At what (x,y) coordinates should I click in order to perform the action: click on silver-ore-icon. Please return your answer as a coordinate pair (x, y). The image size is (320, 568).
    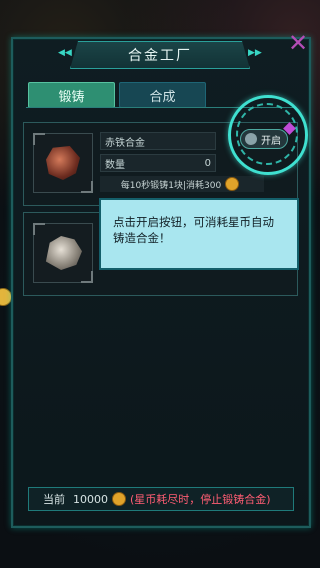
    Looking at the image, I should click on (63, 253).